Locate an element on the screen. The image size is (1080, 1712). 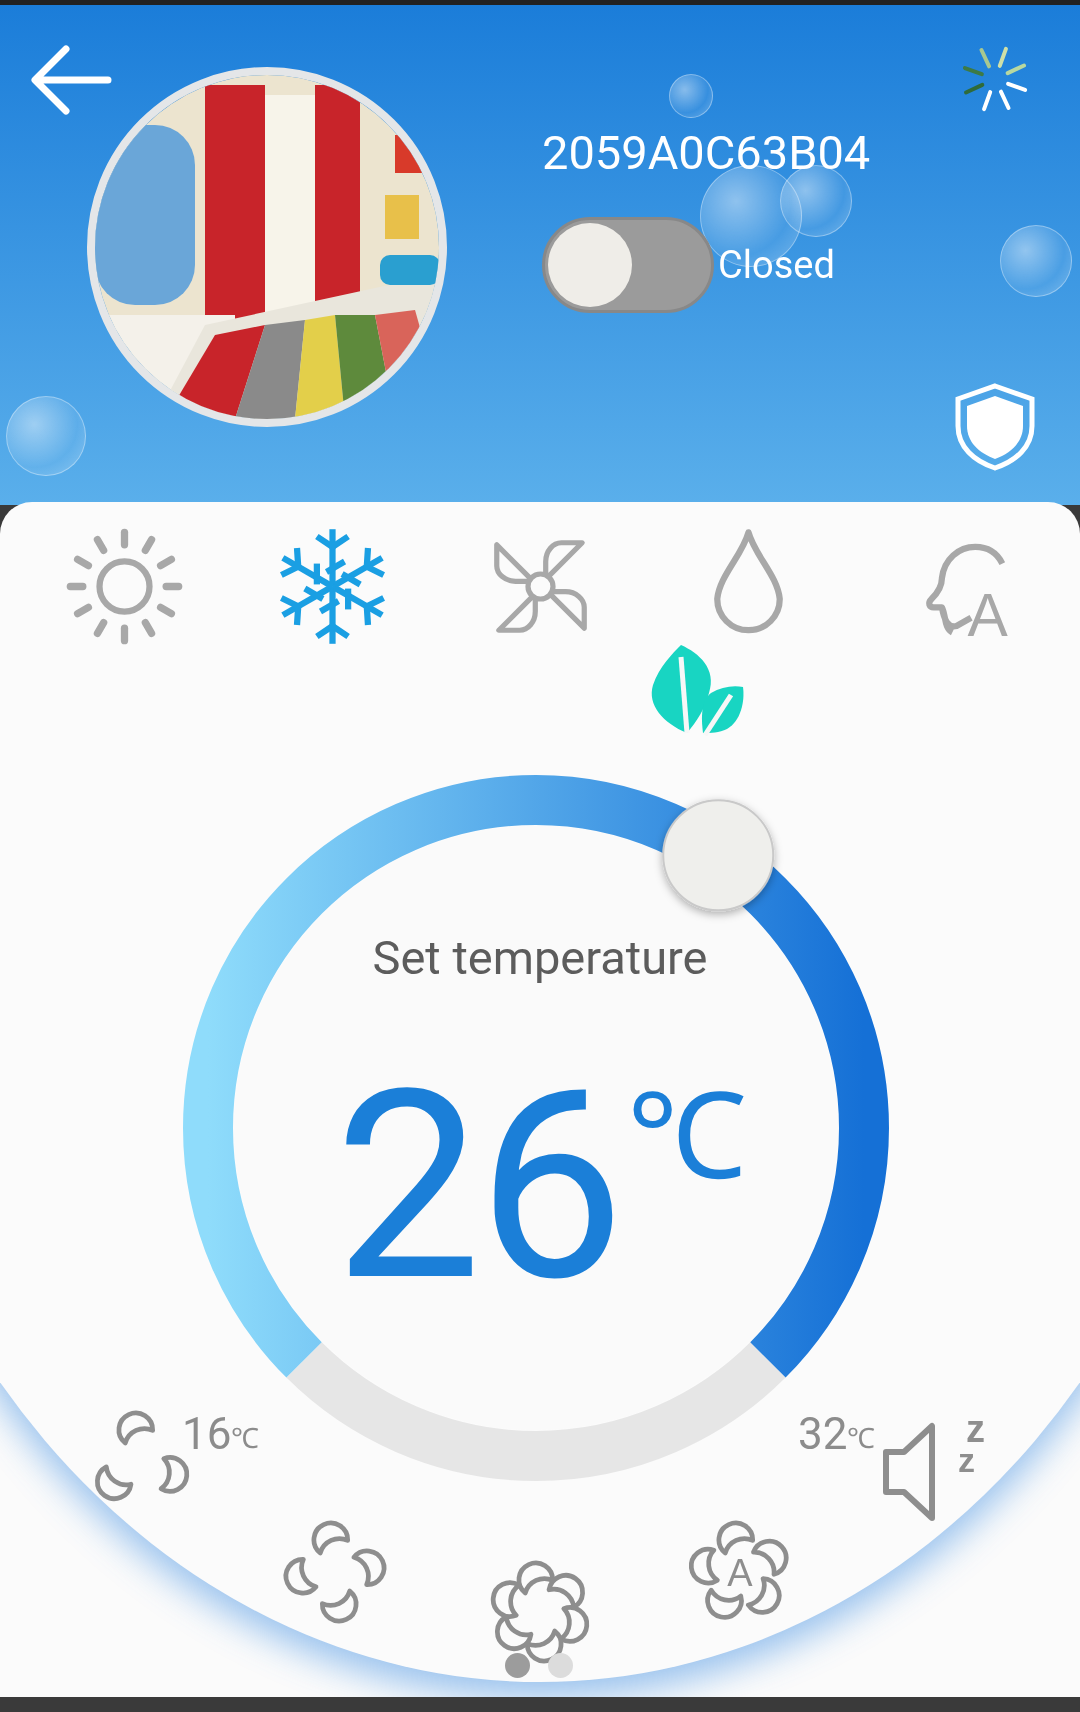
temperature-value: 26 is located at coordinates (477, 1187).